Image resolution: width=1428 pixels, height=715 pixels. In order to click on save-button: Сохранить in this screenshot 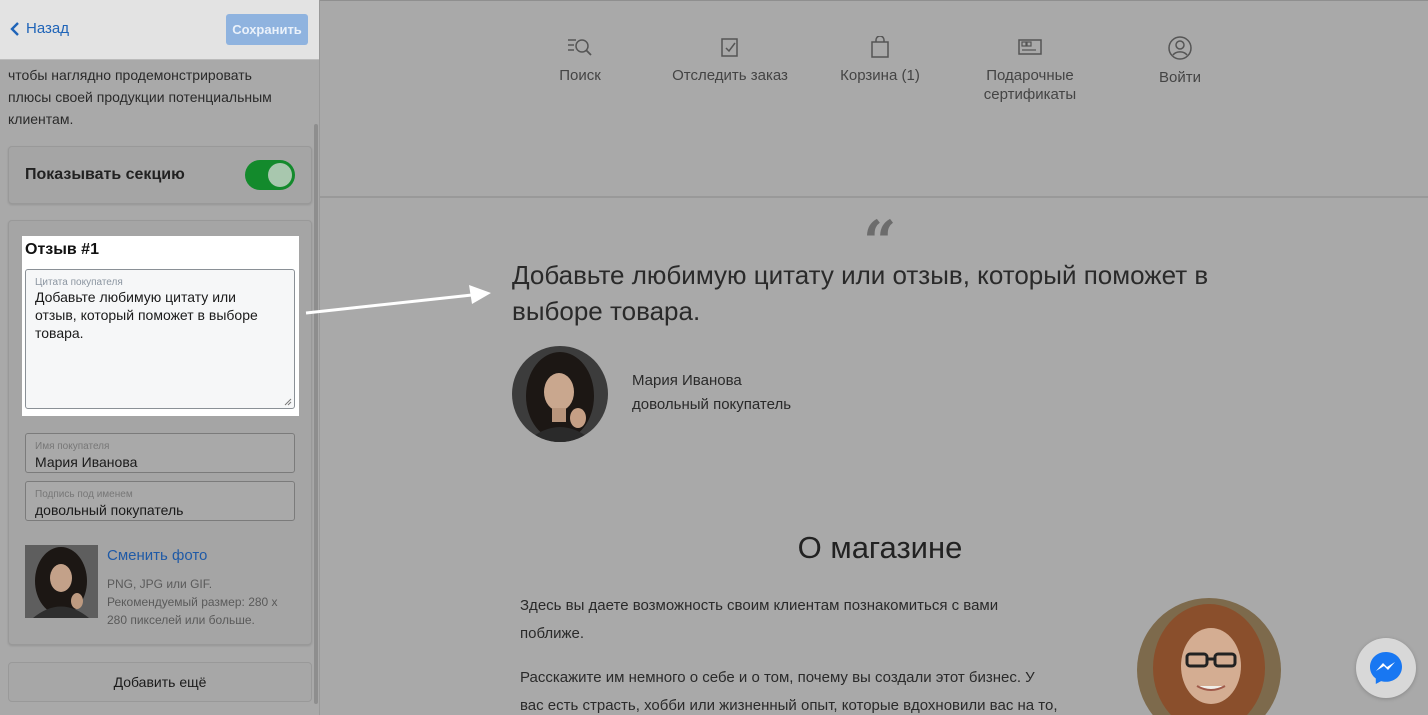, I will do `click(267, 29)`.